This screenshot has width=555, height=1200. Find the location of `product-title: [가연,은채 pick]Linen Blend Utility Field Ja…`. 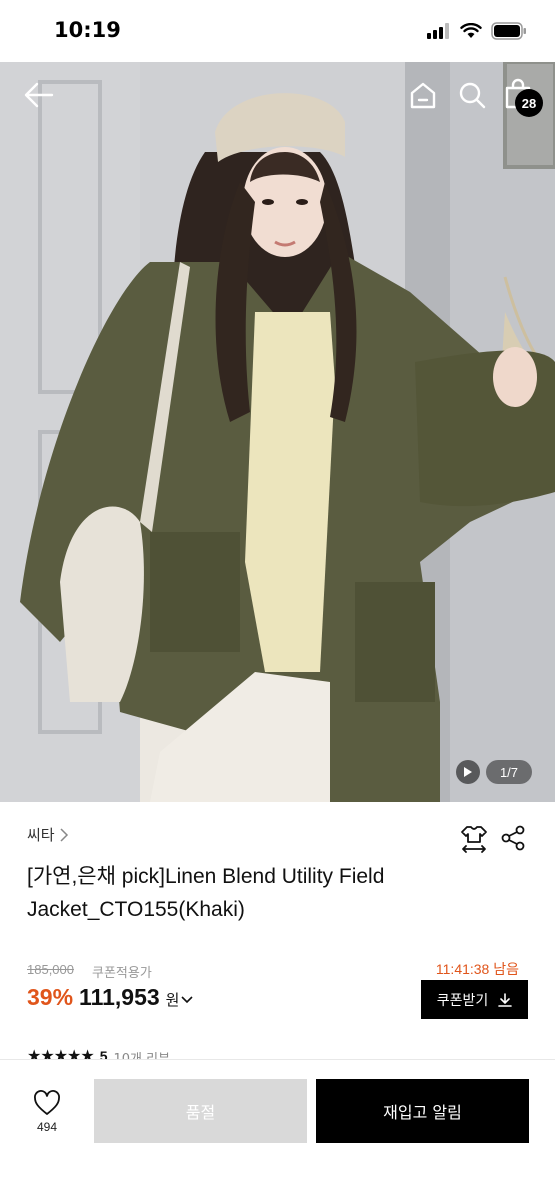

product-title: [가연,은채 pick]Linen Blend Utility Field Ja… is located at coordinates (206, 893).